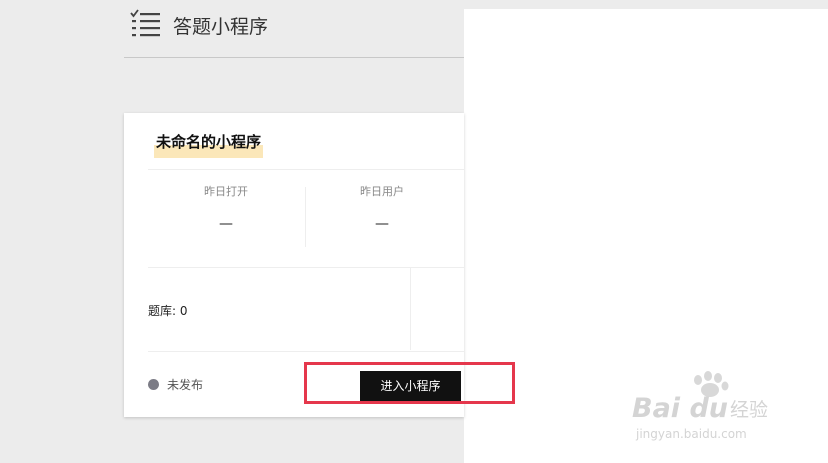 This screenshot has width=828, height=463. What do you see at coordinates (221, 27) in the screenshot?
I see `page-title: 答题小程序` at bounding box center [221, 27].